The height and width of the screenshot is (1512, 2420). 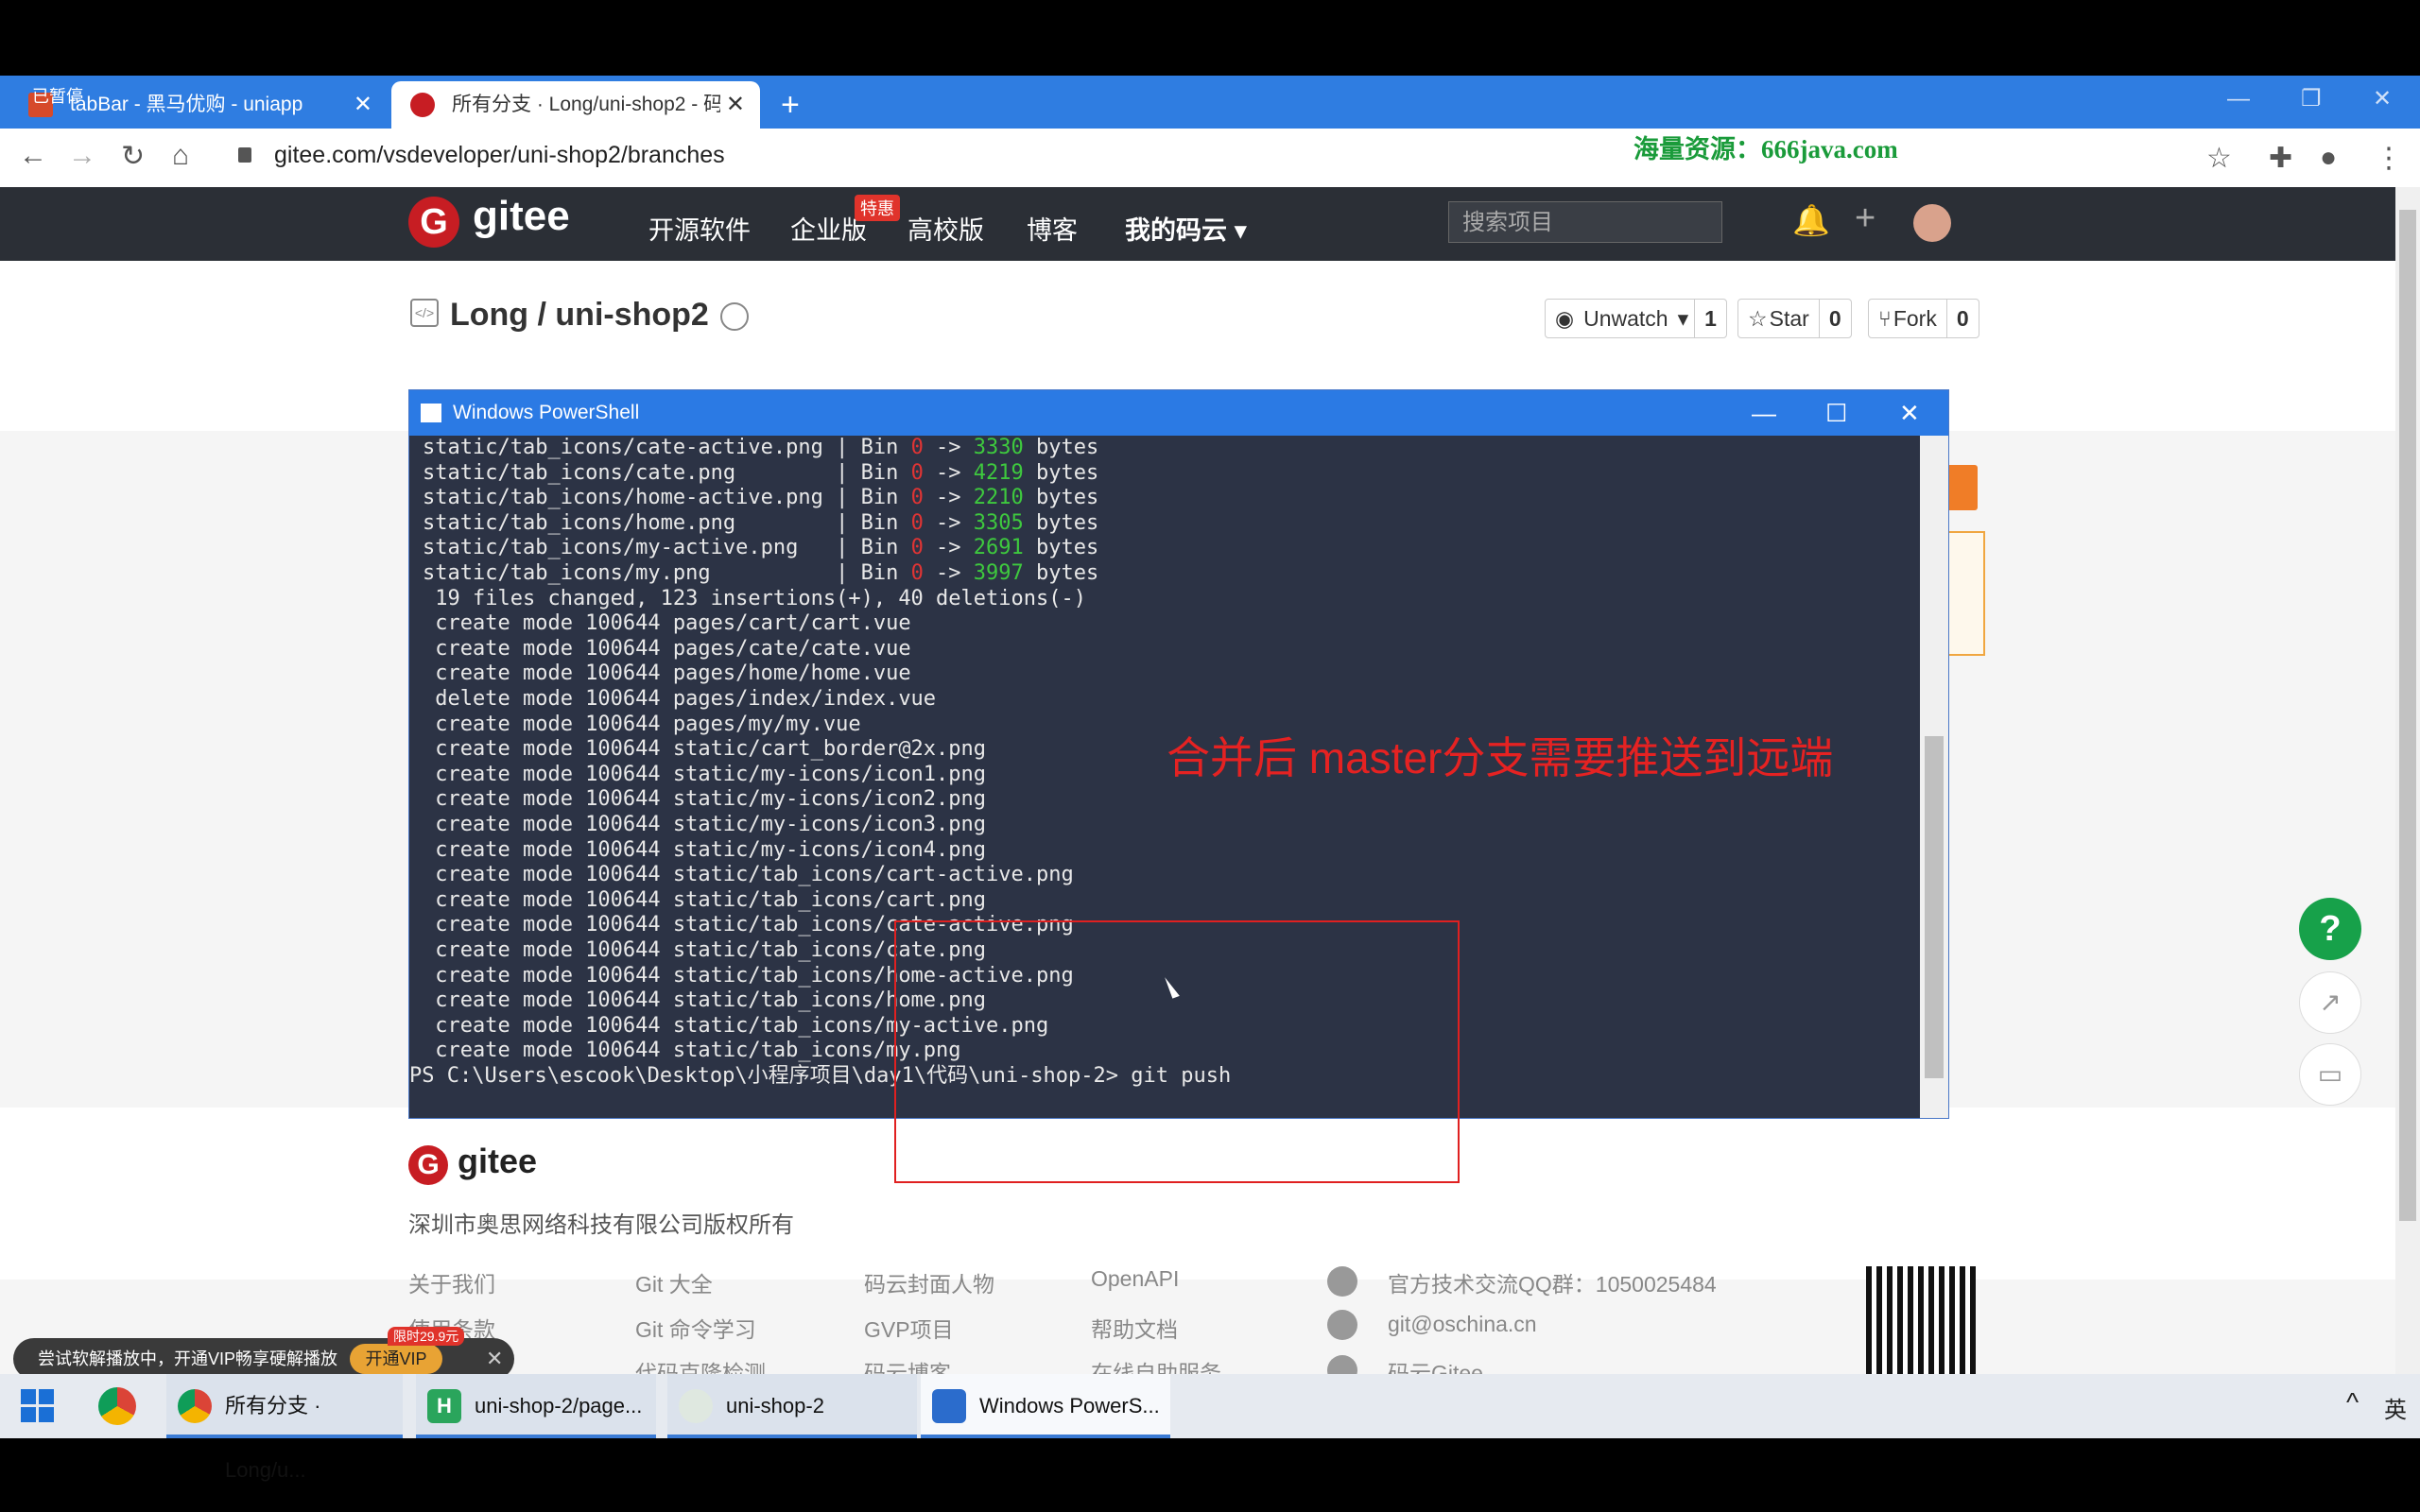 What do you see at coordinates (1789, 318) in the screenshot?
I see `star-label: Star` at bounding box center [1789, 318].